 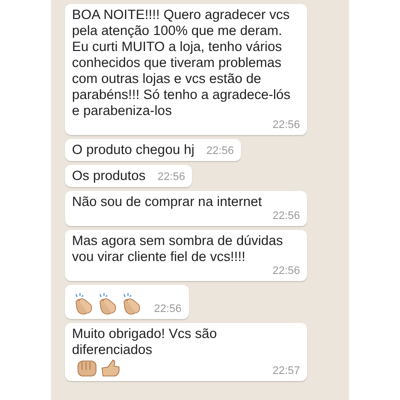 I want to click on message-text: Mas agora sem sombra de dúvidas vou virar cliente fiel de vcs!!!!, so click(x=178, y=249).